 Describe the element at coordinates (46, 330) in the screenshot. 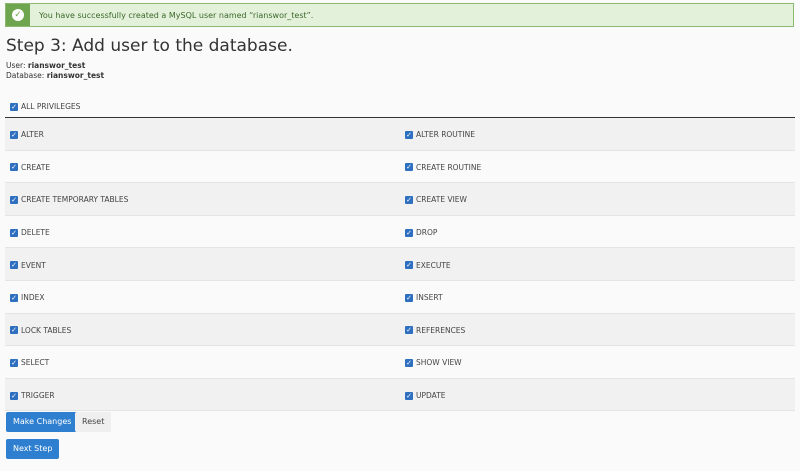

I see `privilege-label: LOCK TABLES` at that location.